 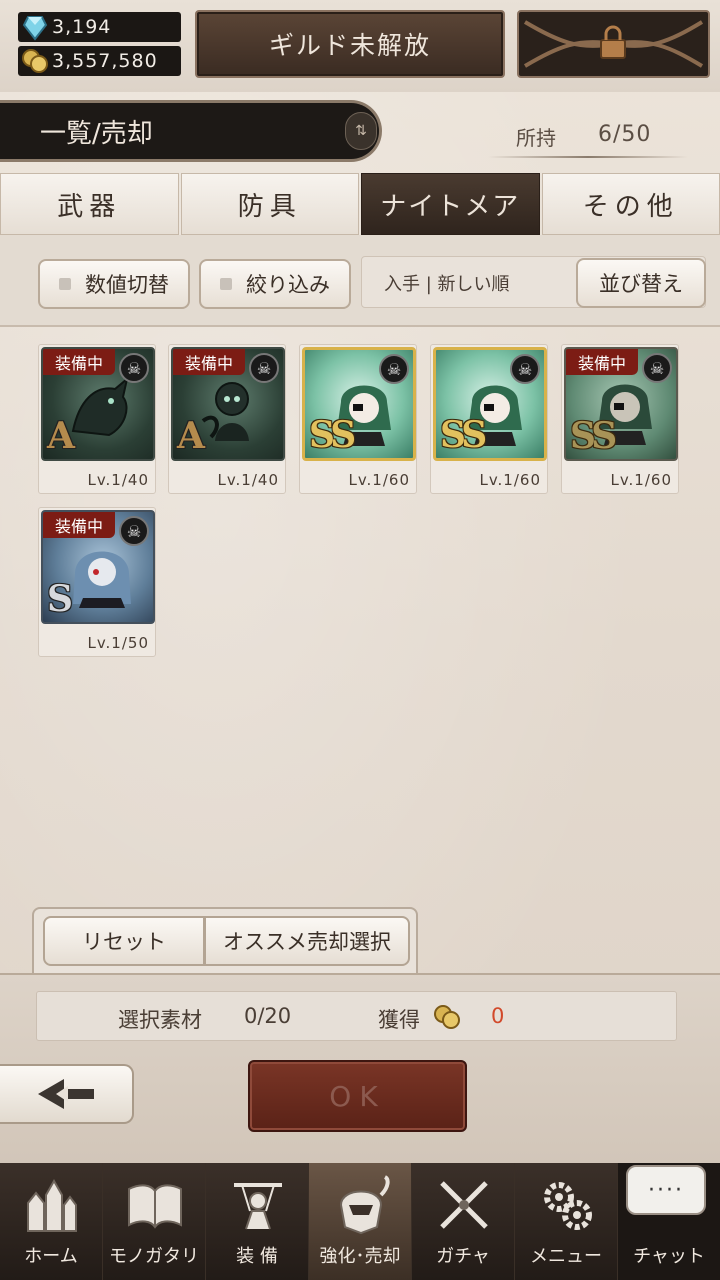 What do you see at coordinates (641, 283) in the screenshot?
I see `sort-button: 並び替え` at bounding box center [641, 283].